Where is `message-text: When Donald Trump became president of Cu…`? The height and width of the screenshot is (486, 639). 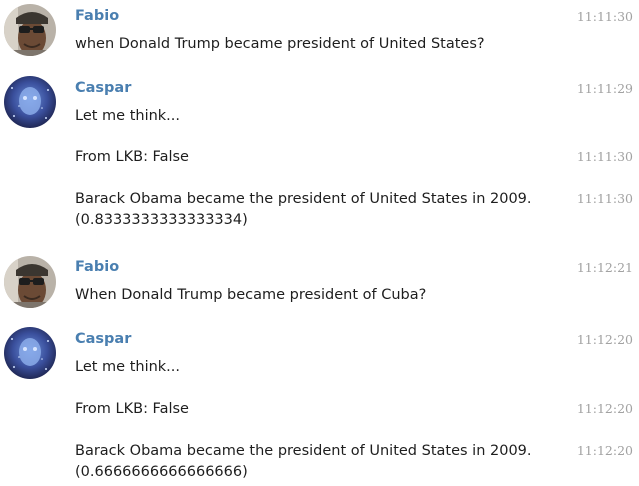
message-text: When Donald Trump became president of Cu… is located at coordinates (251, 295).